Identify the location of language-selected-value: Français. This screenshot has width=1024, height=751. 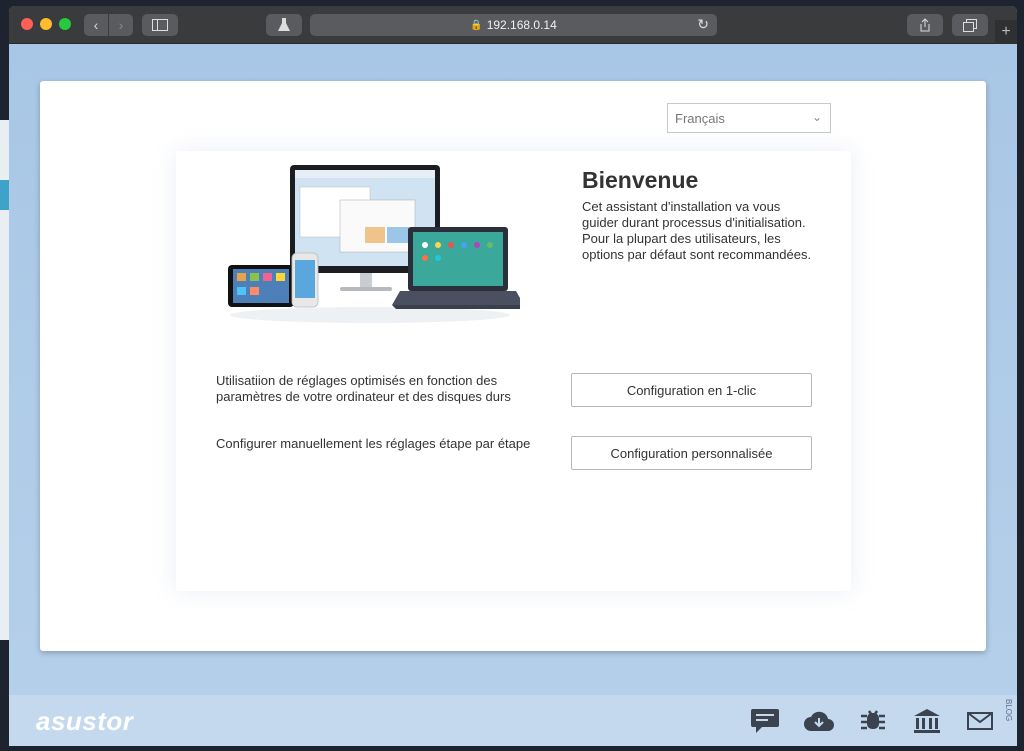
(700, 118).